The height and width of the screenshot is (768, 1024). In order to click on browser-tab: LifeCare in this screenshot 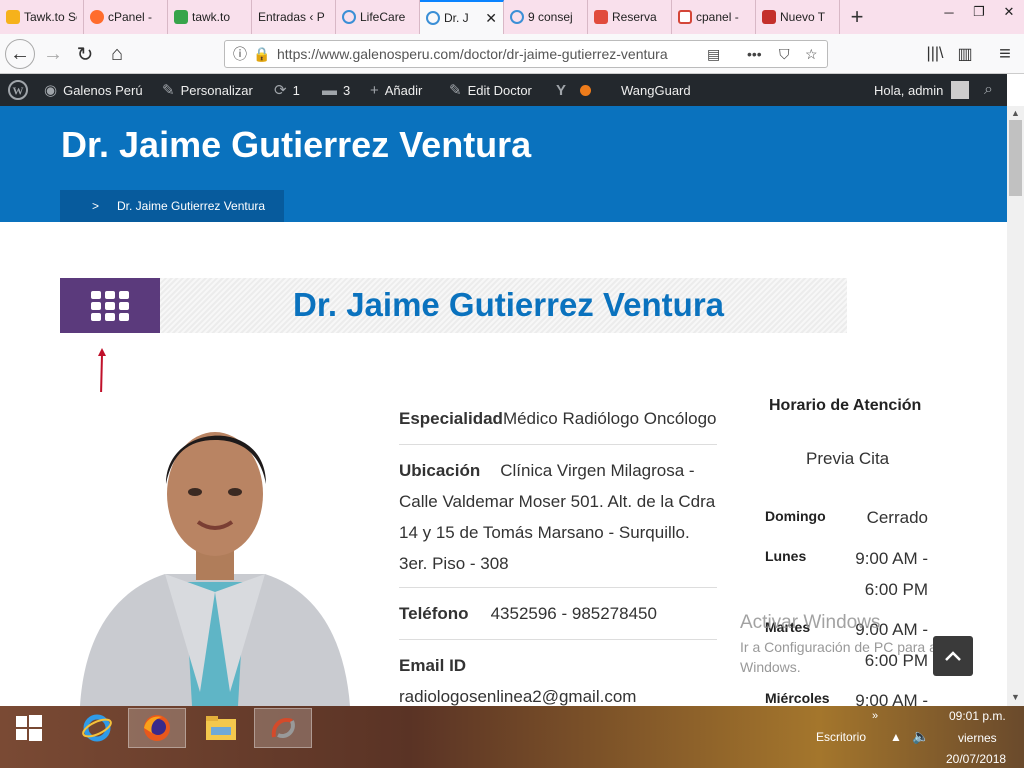, I will do `click(378, 17)`.